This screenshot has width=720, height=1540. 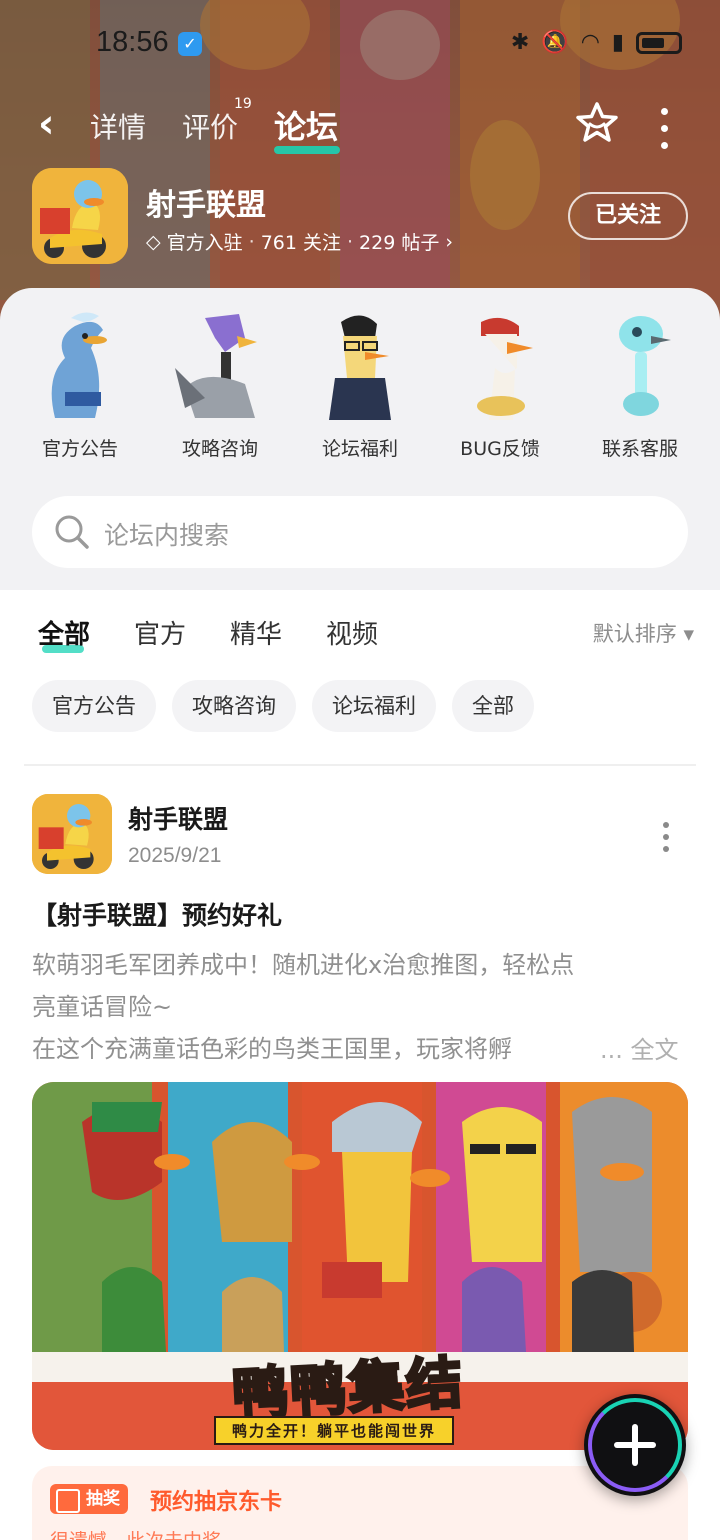 What do you see at coordinates (374, 706) in the screenshot?
I see `chip-forum-welfare: 论坛福利` at bounding box center [374, 706].